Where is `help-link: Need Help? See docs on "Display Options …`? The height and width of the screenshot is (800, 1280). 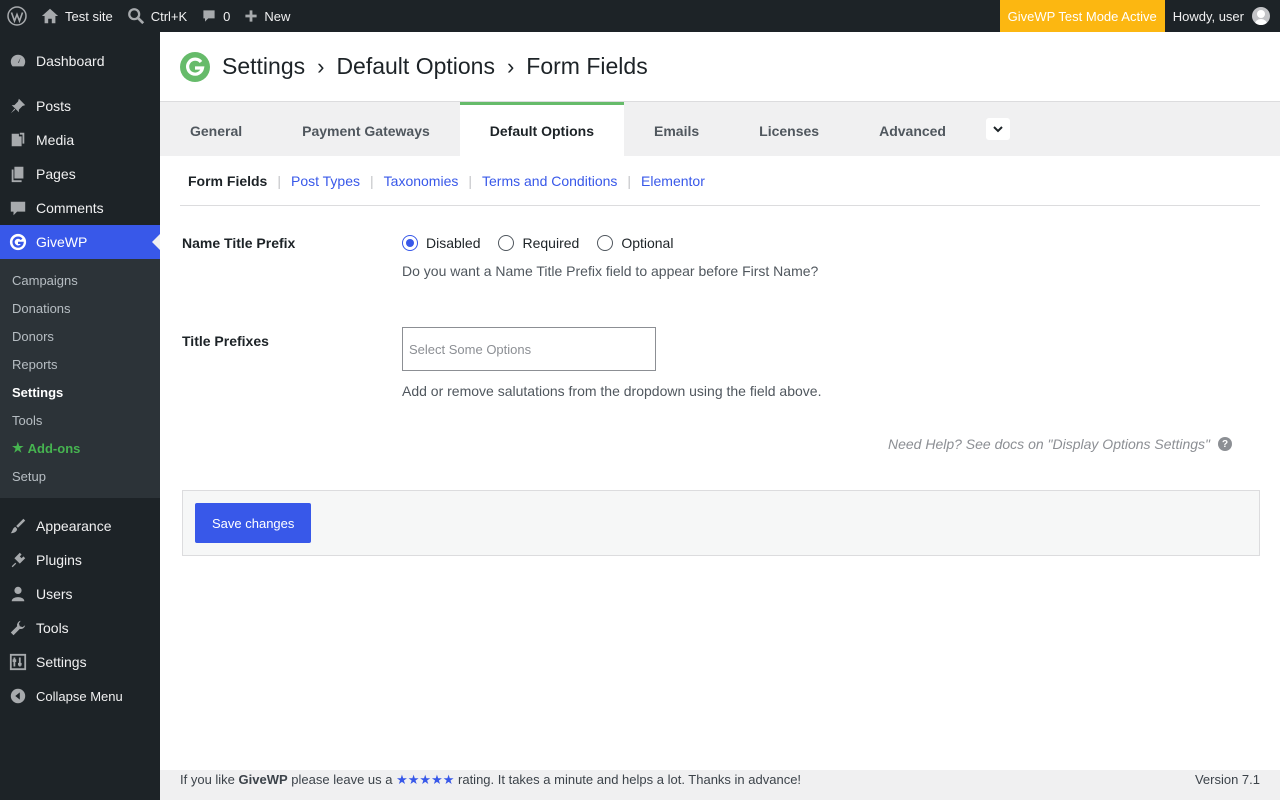 help-link: Need Help? See docs on "Display Options … is located at coordinates (1060, 444).